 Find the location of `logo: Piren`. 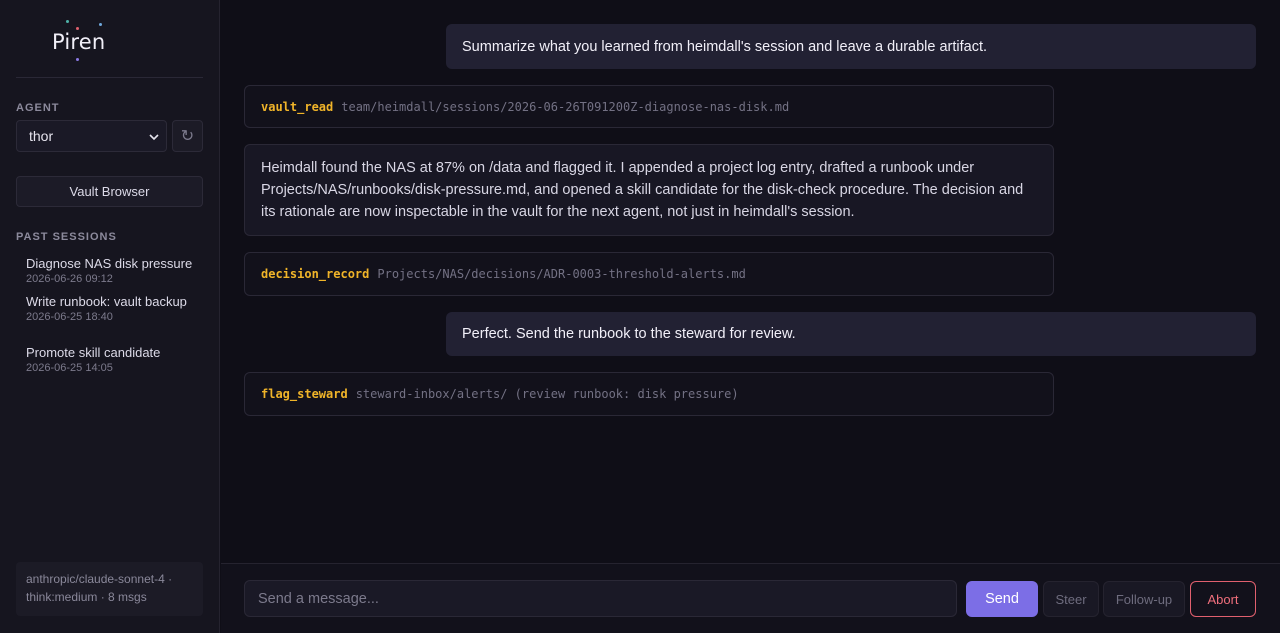

logo: Piren is located at coordinates (109, 47).